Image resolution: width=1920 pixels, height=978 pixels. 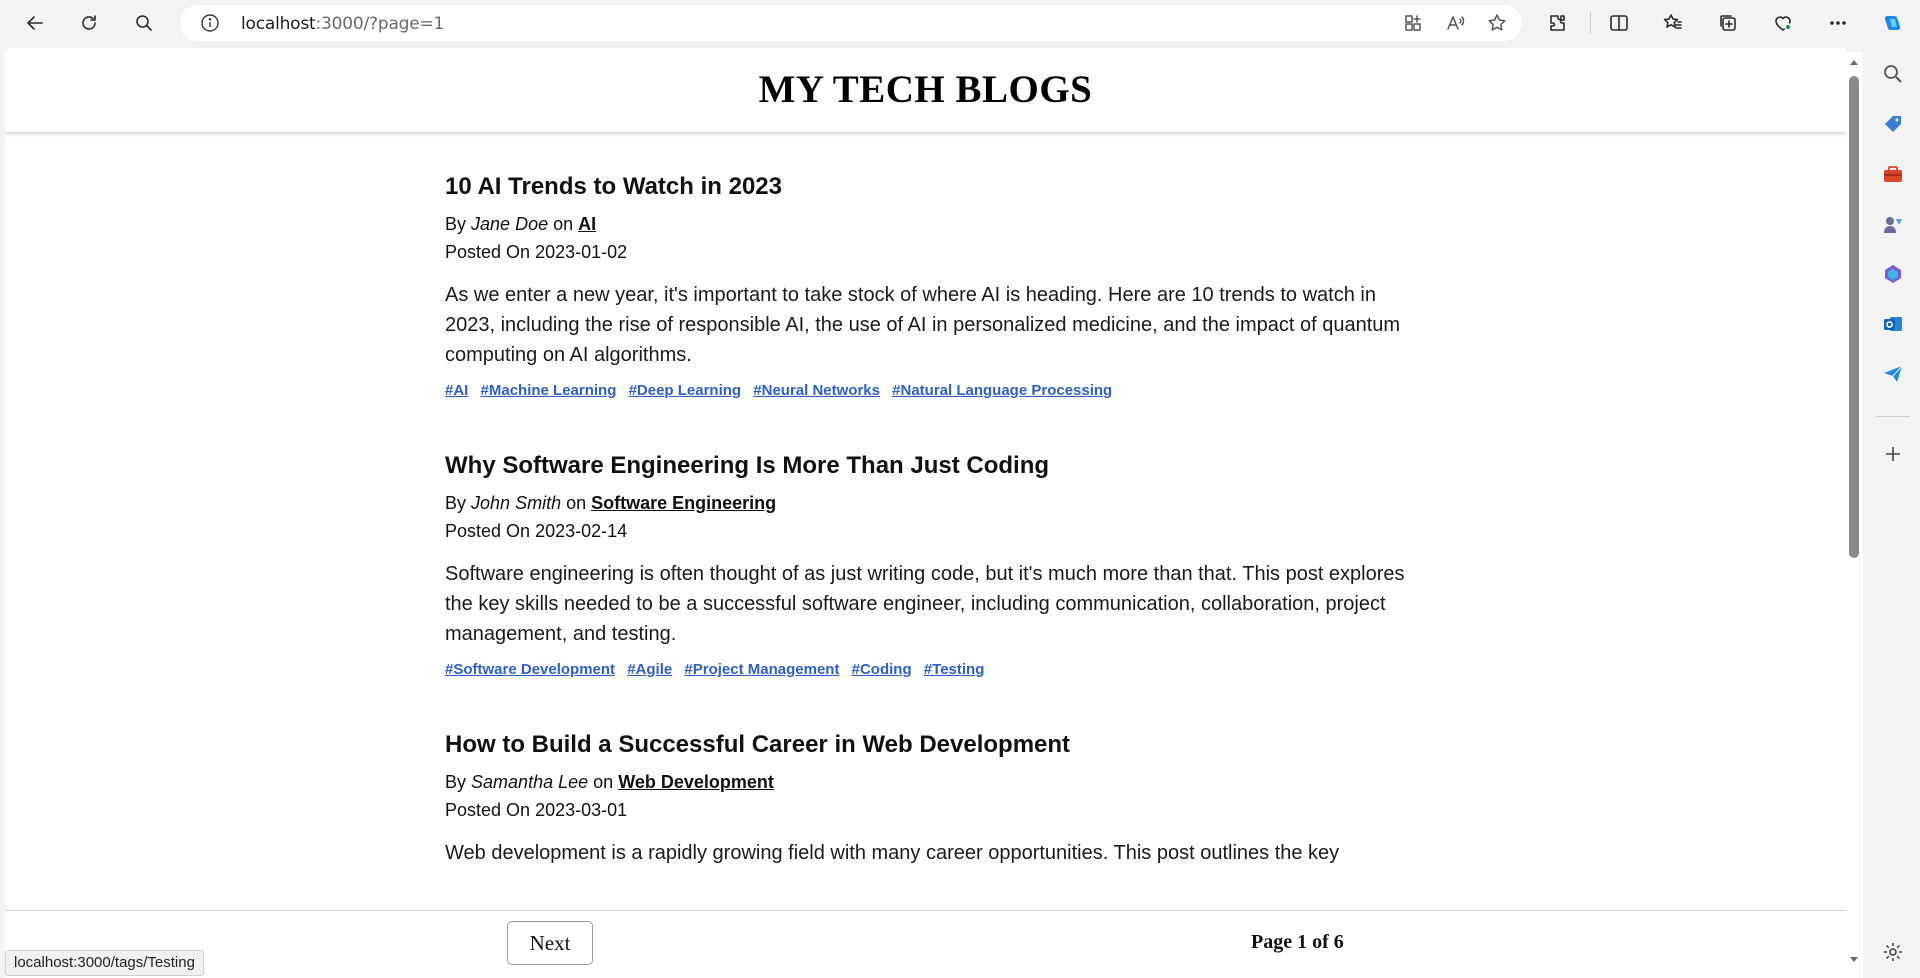 What do you see at coordinates (1893, 454) in the screenshot?
I see `add-icon` at bounding box center [1893, 454].